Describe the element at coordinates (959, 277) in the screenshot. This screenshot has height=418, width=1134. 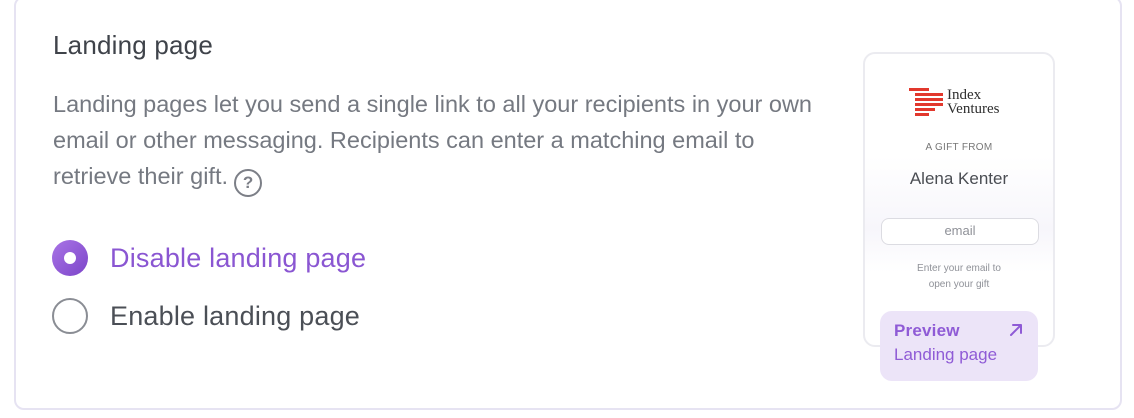
I see `email-hint: Enter your email to open your gift` at that location.